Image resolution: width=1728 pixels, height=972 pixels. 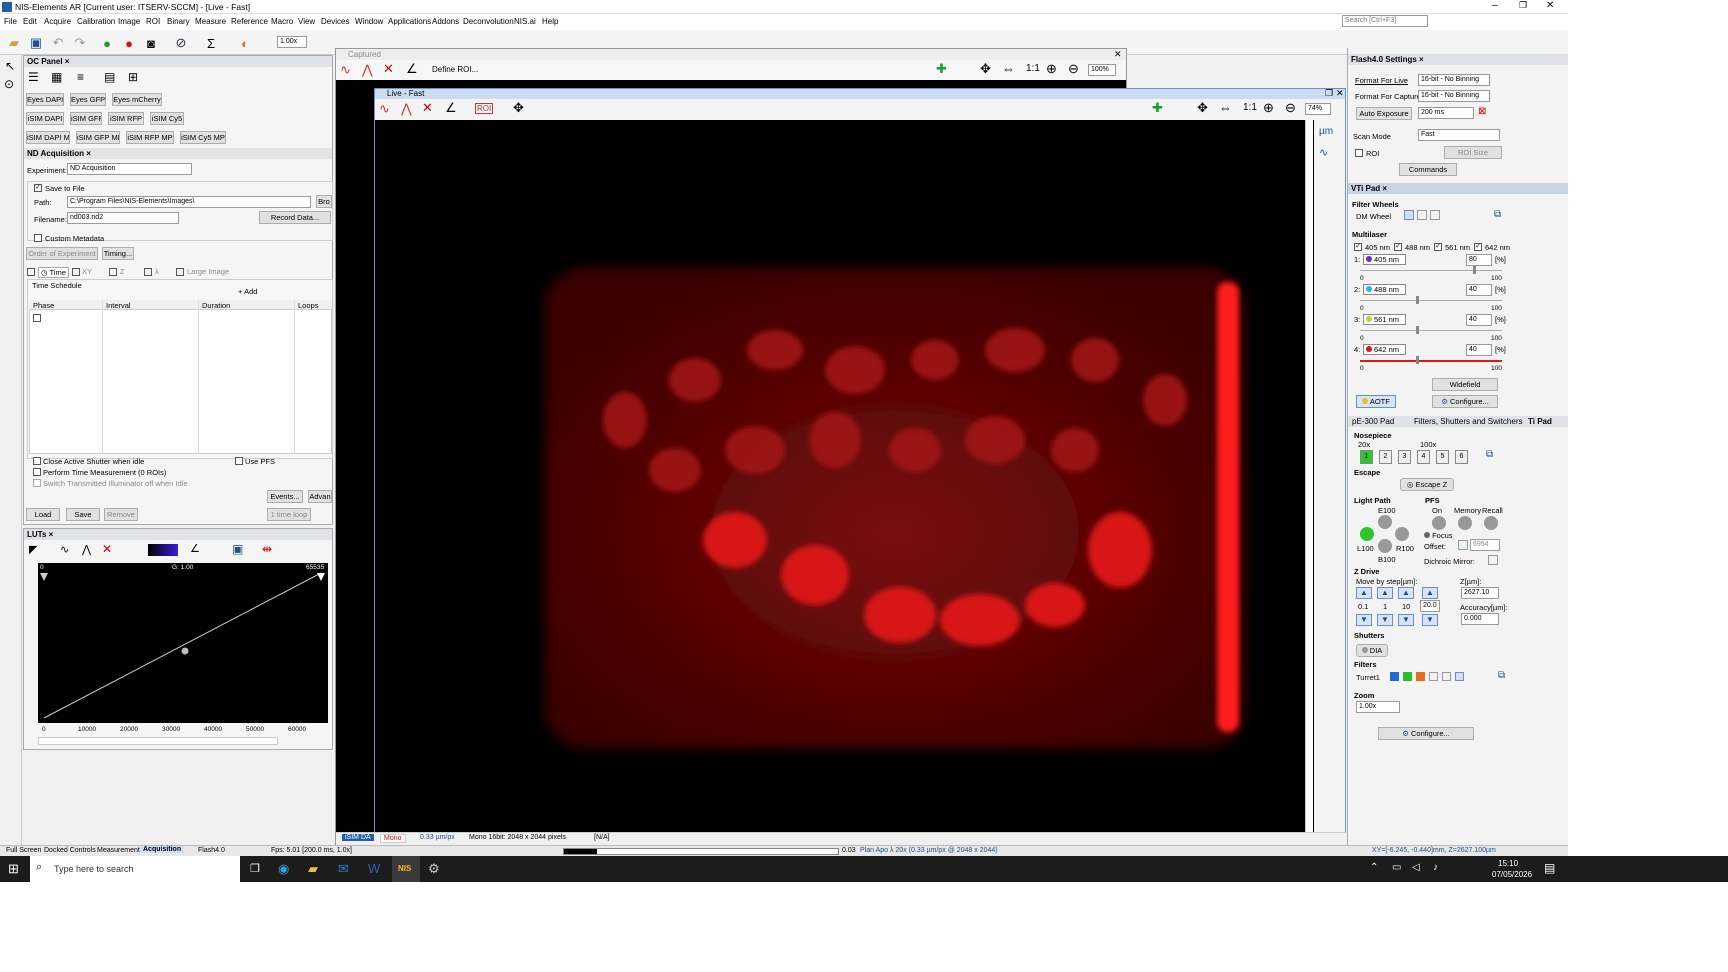 What do you see at coordinates (321, 577) in the screenshot?
I see `lut-max-handle` at bounding box center [321, 577].